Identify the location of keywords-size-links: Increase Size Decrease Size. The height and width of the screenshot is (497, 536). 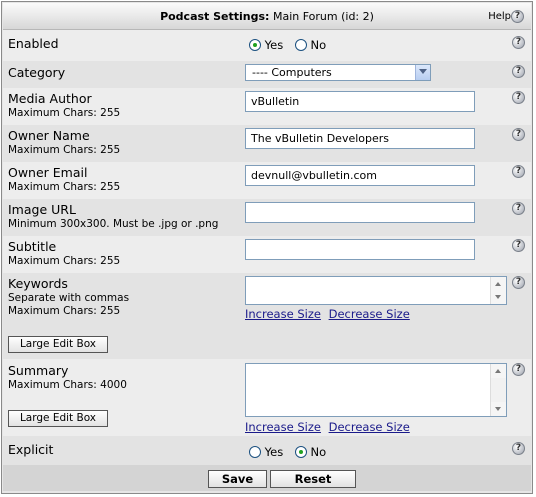
(329, 314).